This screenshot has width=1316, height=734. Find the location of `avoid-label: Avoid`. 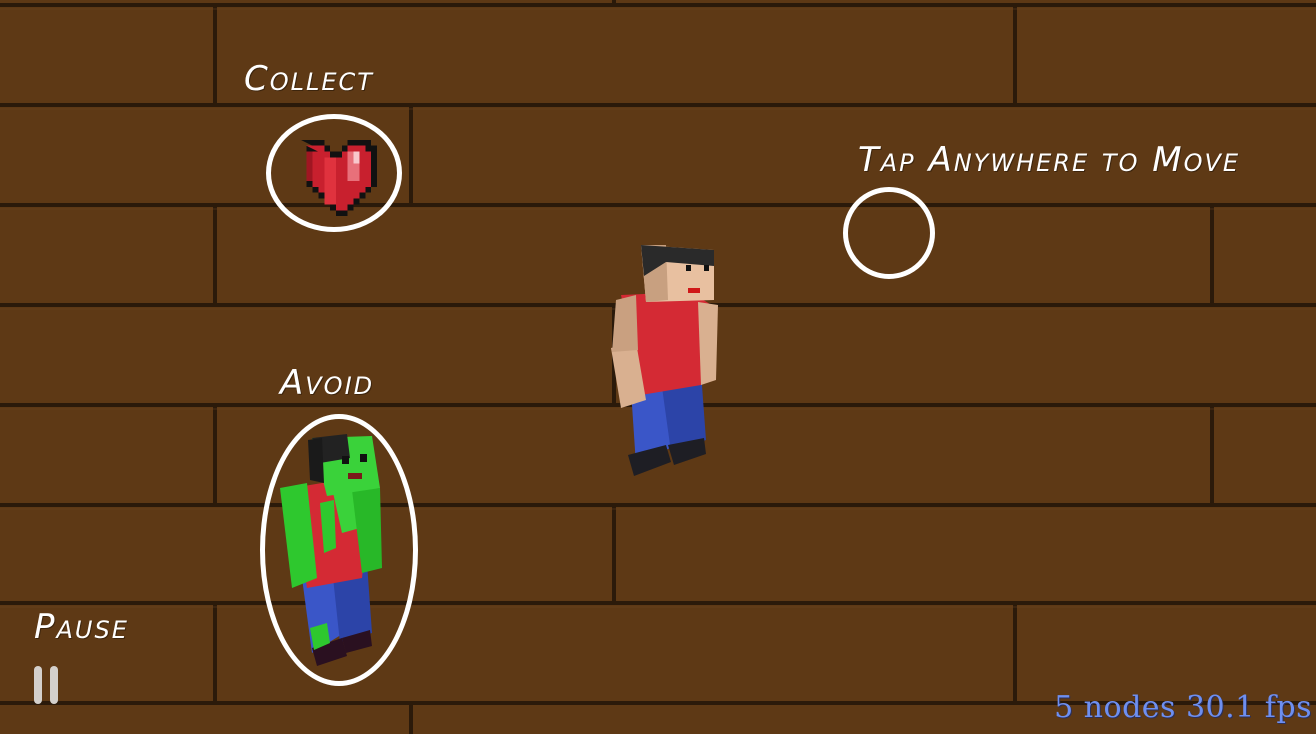

avoid-label: Avoid is located at coordinates (327, 383).